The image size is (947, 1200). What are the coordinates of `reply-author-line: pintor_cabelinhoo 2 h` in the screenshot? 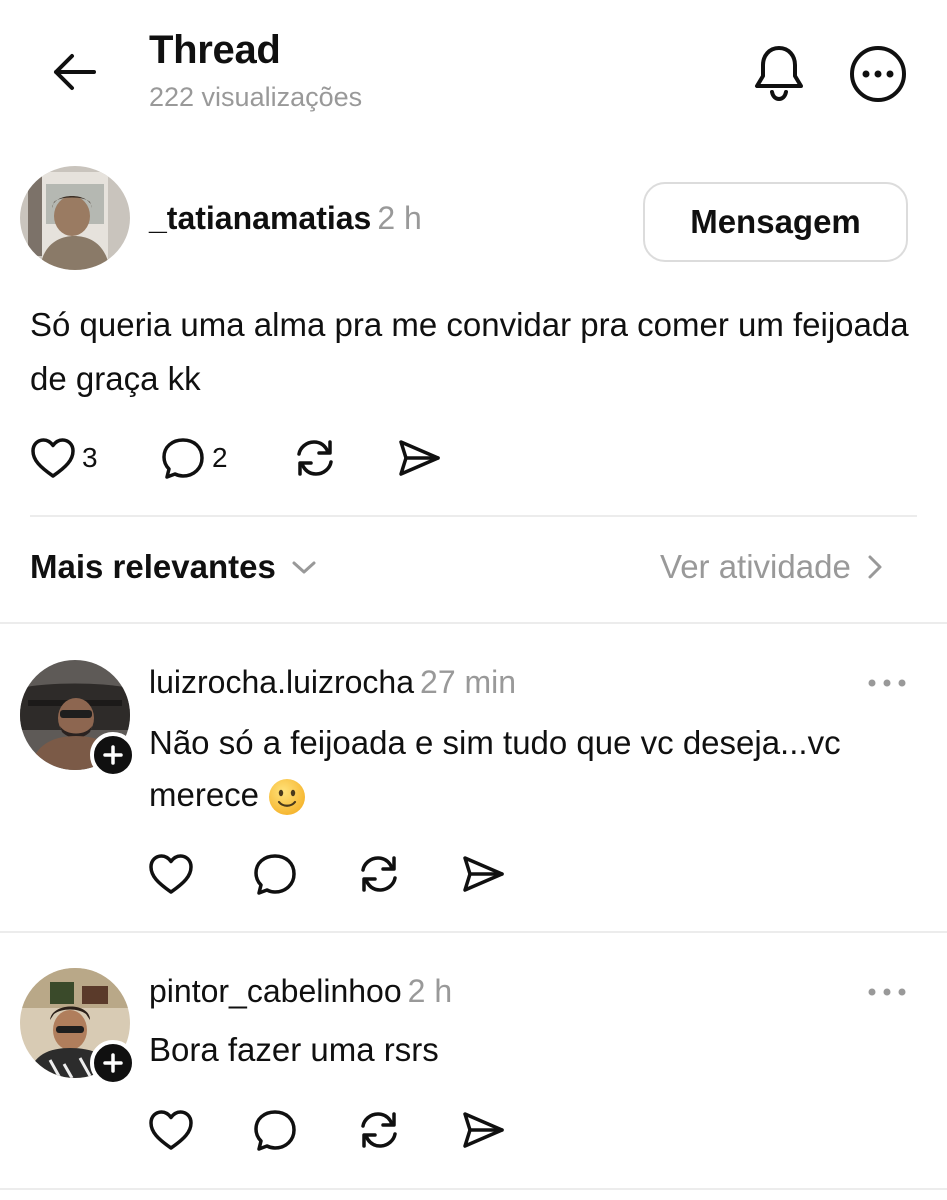 It's located at (300, 991).